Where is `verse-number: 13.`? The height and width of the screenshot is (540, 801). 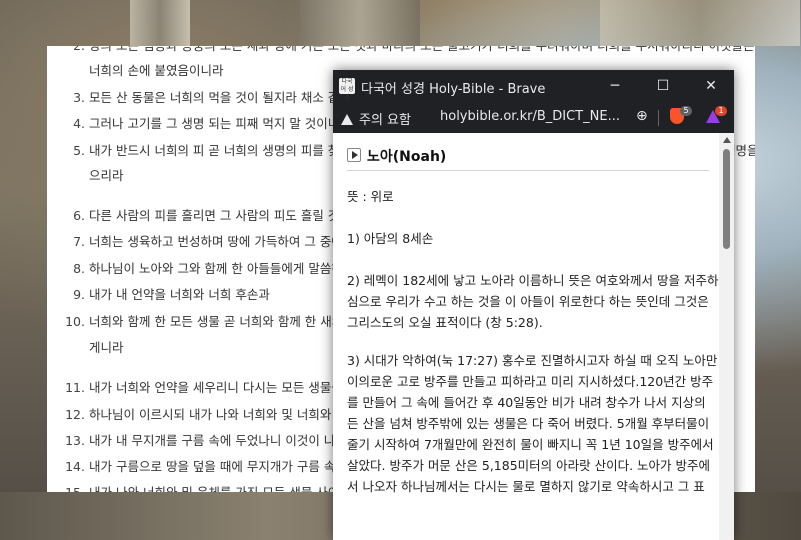
verse-number: 13. is located at coordinates (75, 440).